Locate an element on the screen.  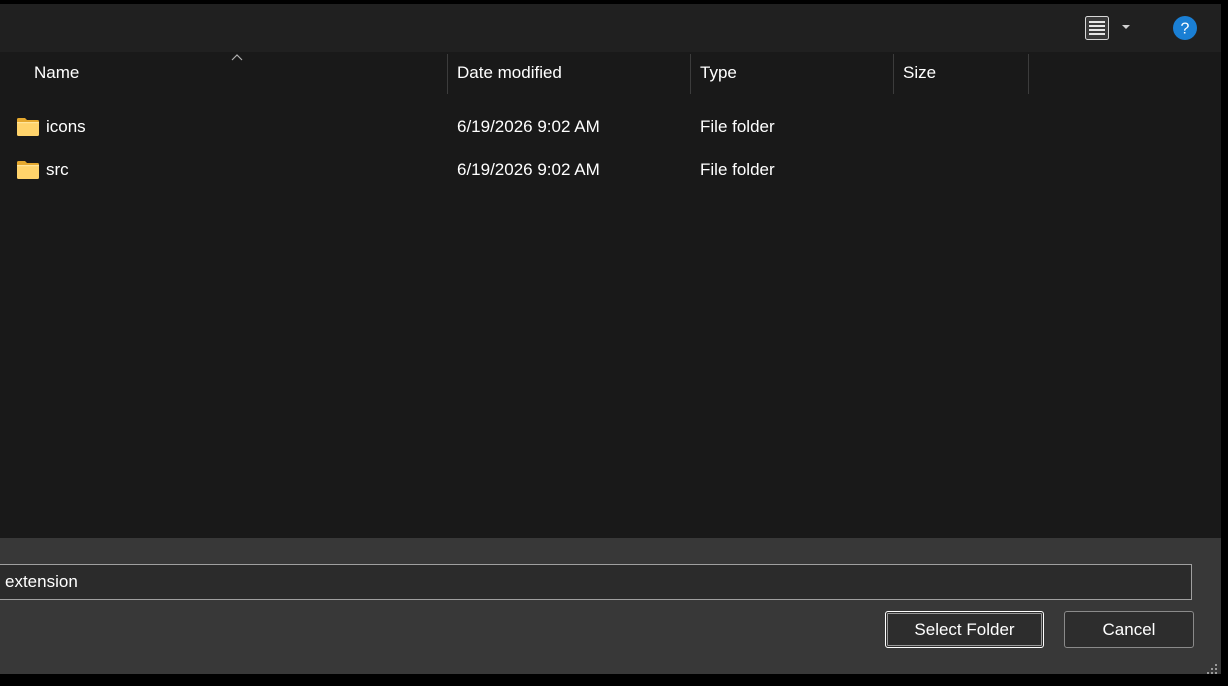
list-item: src 6/19/2026 9:02 AM File folder is located at coordinates (610, 170).